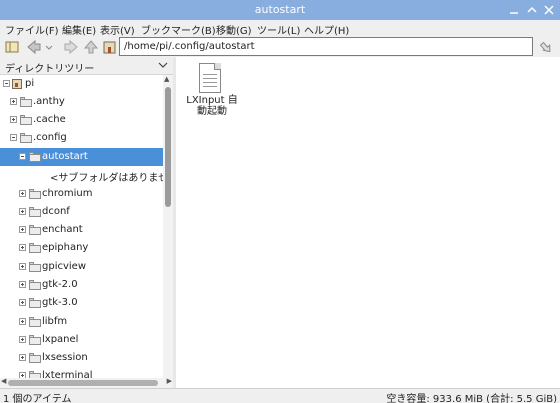 The height and width of the screenshot is (403, 560). Describe the element at coordinates (49, 101) in the screenshot. I see `tree-item-label: .anthy` at that location.